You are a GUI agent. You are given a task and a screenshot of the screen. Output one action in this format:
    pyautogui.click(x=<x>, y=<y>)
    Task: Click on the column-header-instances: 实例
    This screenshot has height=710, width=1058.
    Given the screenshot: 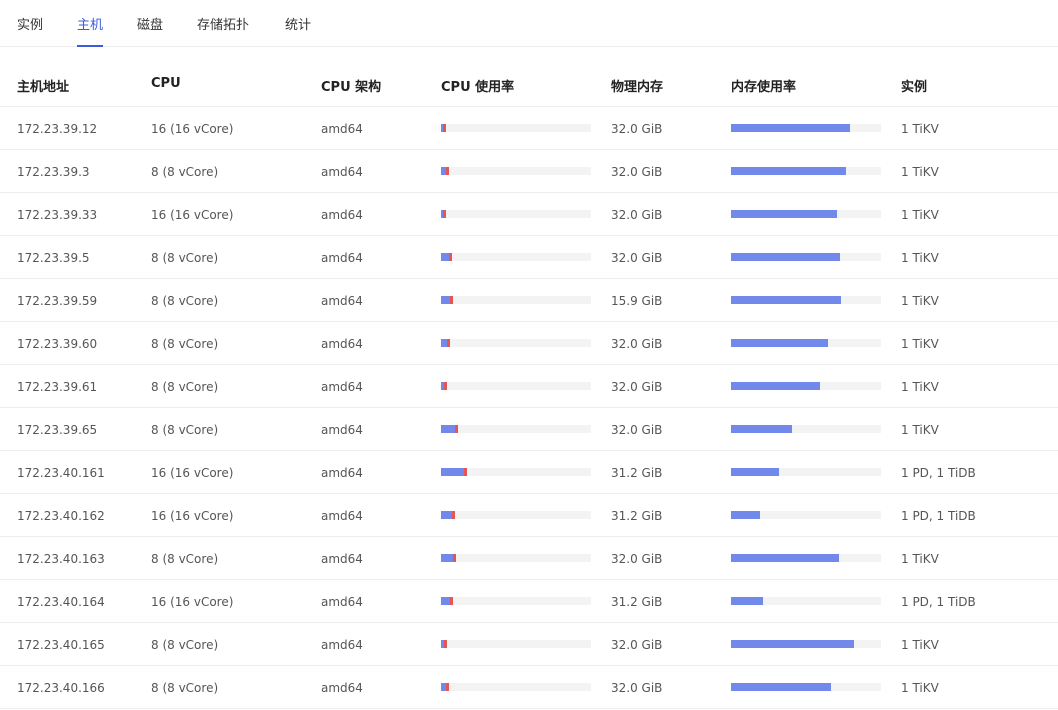 What is the action you would take?
    pyautogui.click(x=914, y=85)
    